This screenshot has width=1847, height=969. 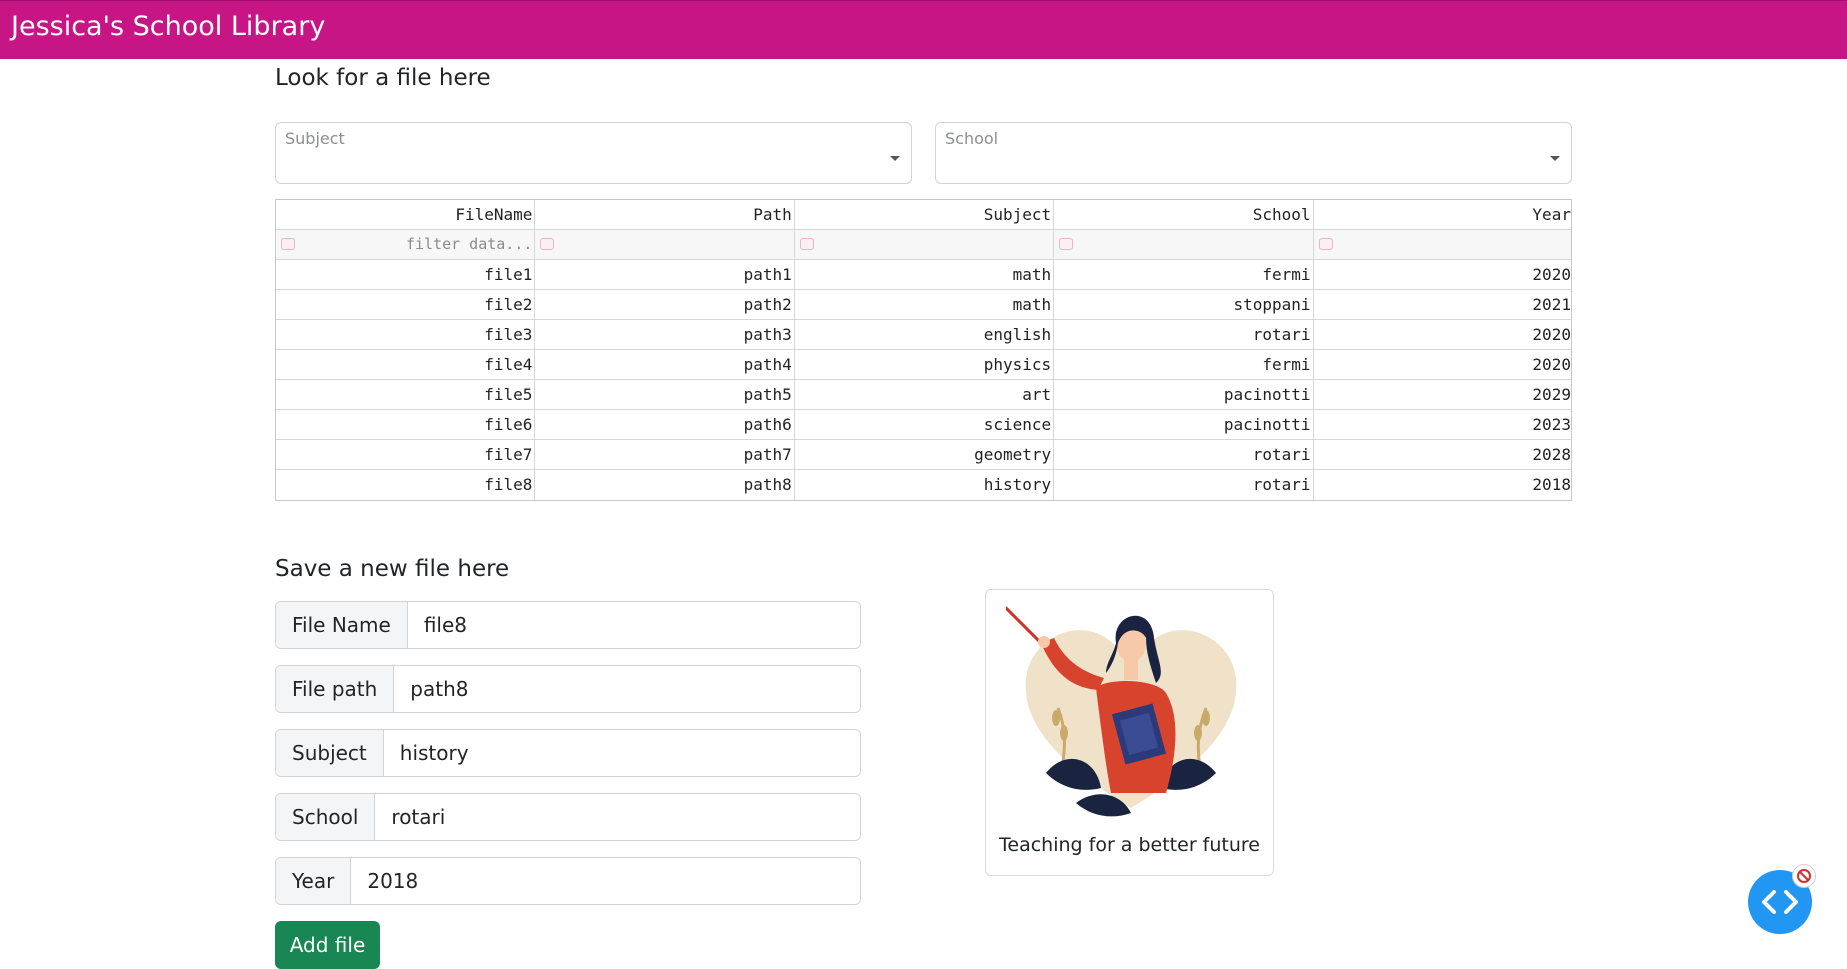 I want to click on table-row: file7 path7 geometry rotari 2028, so click(x=923, y=455).